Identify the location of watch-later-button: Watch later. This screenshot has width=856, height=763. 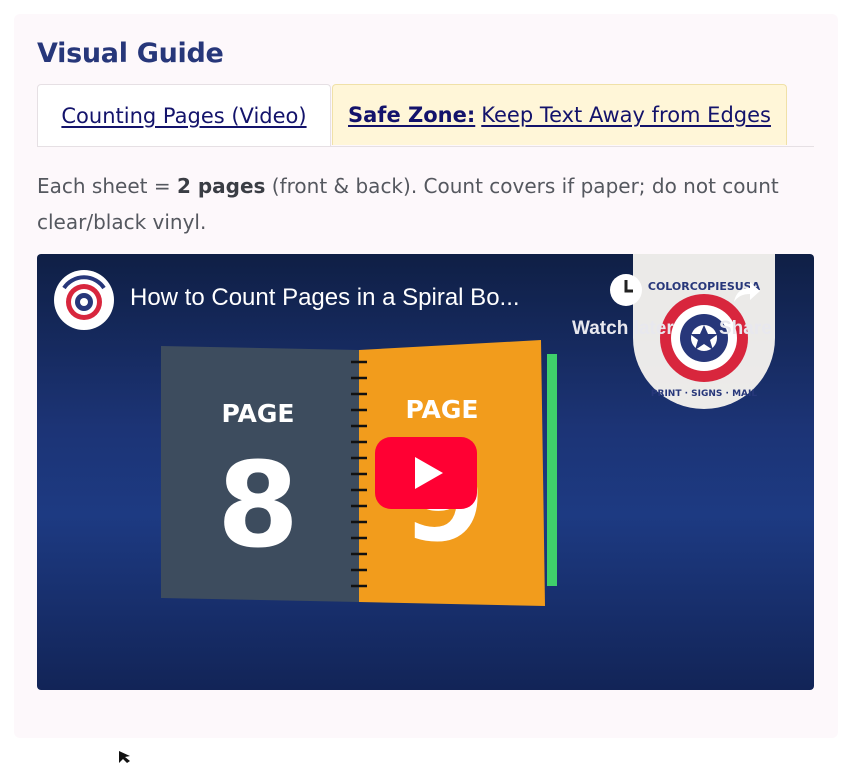
(623, 329).